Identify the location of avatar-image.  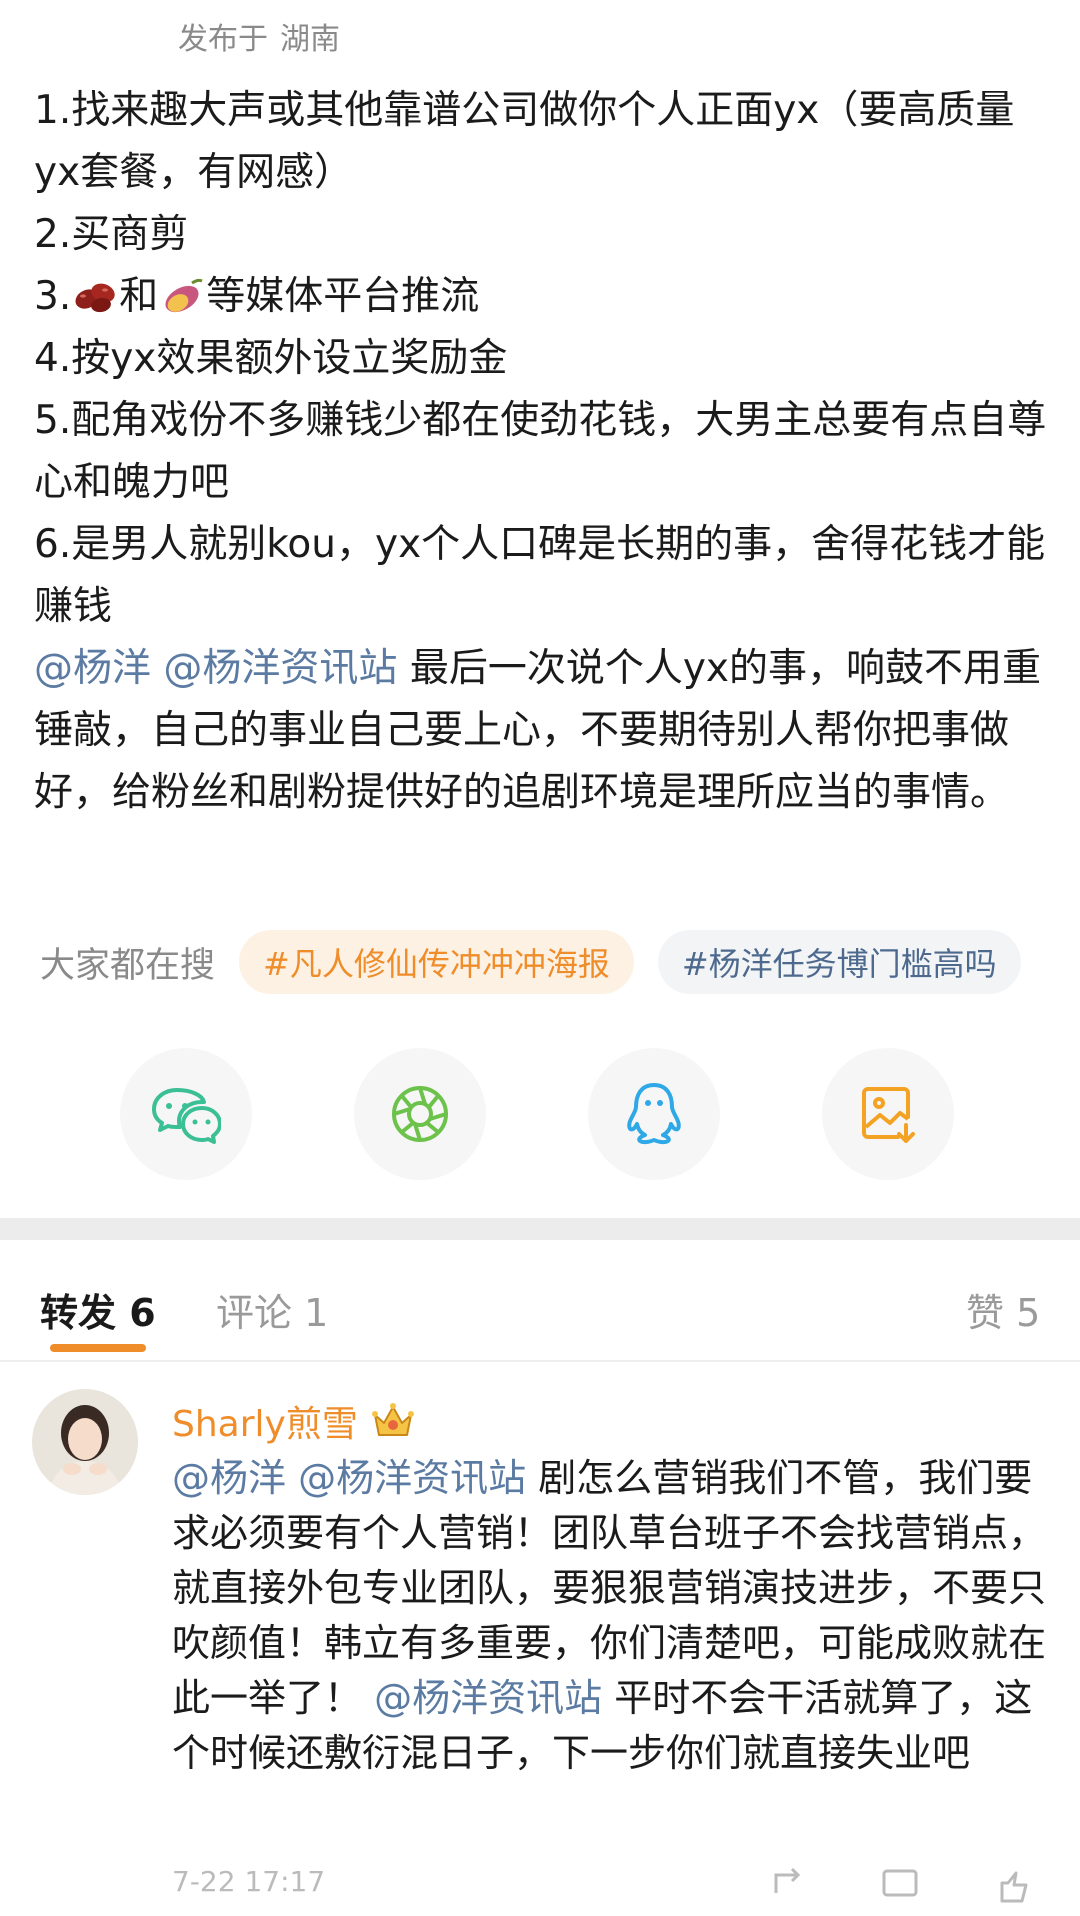
(85, 1442).